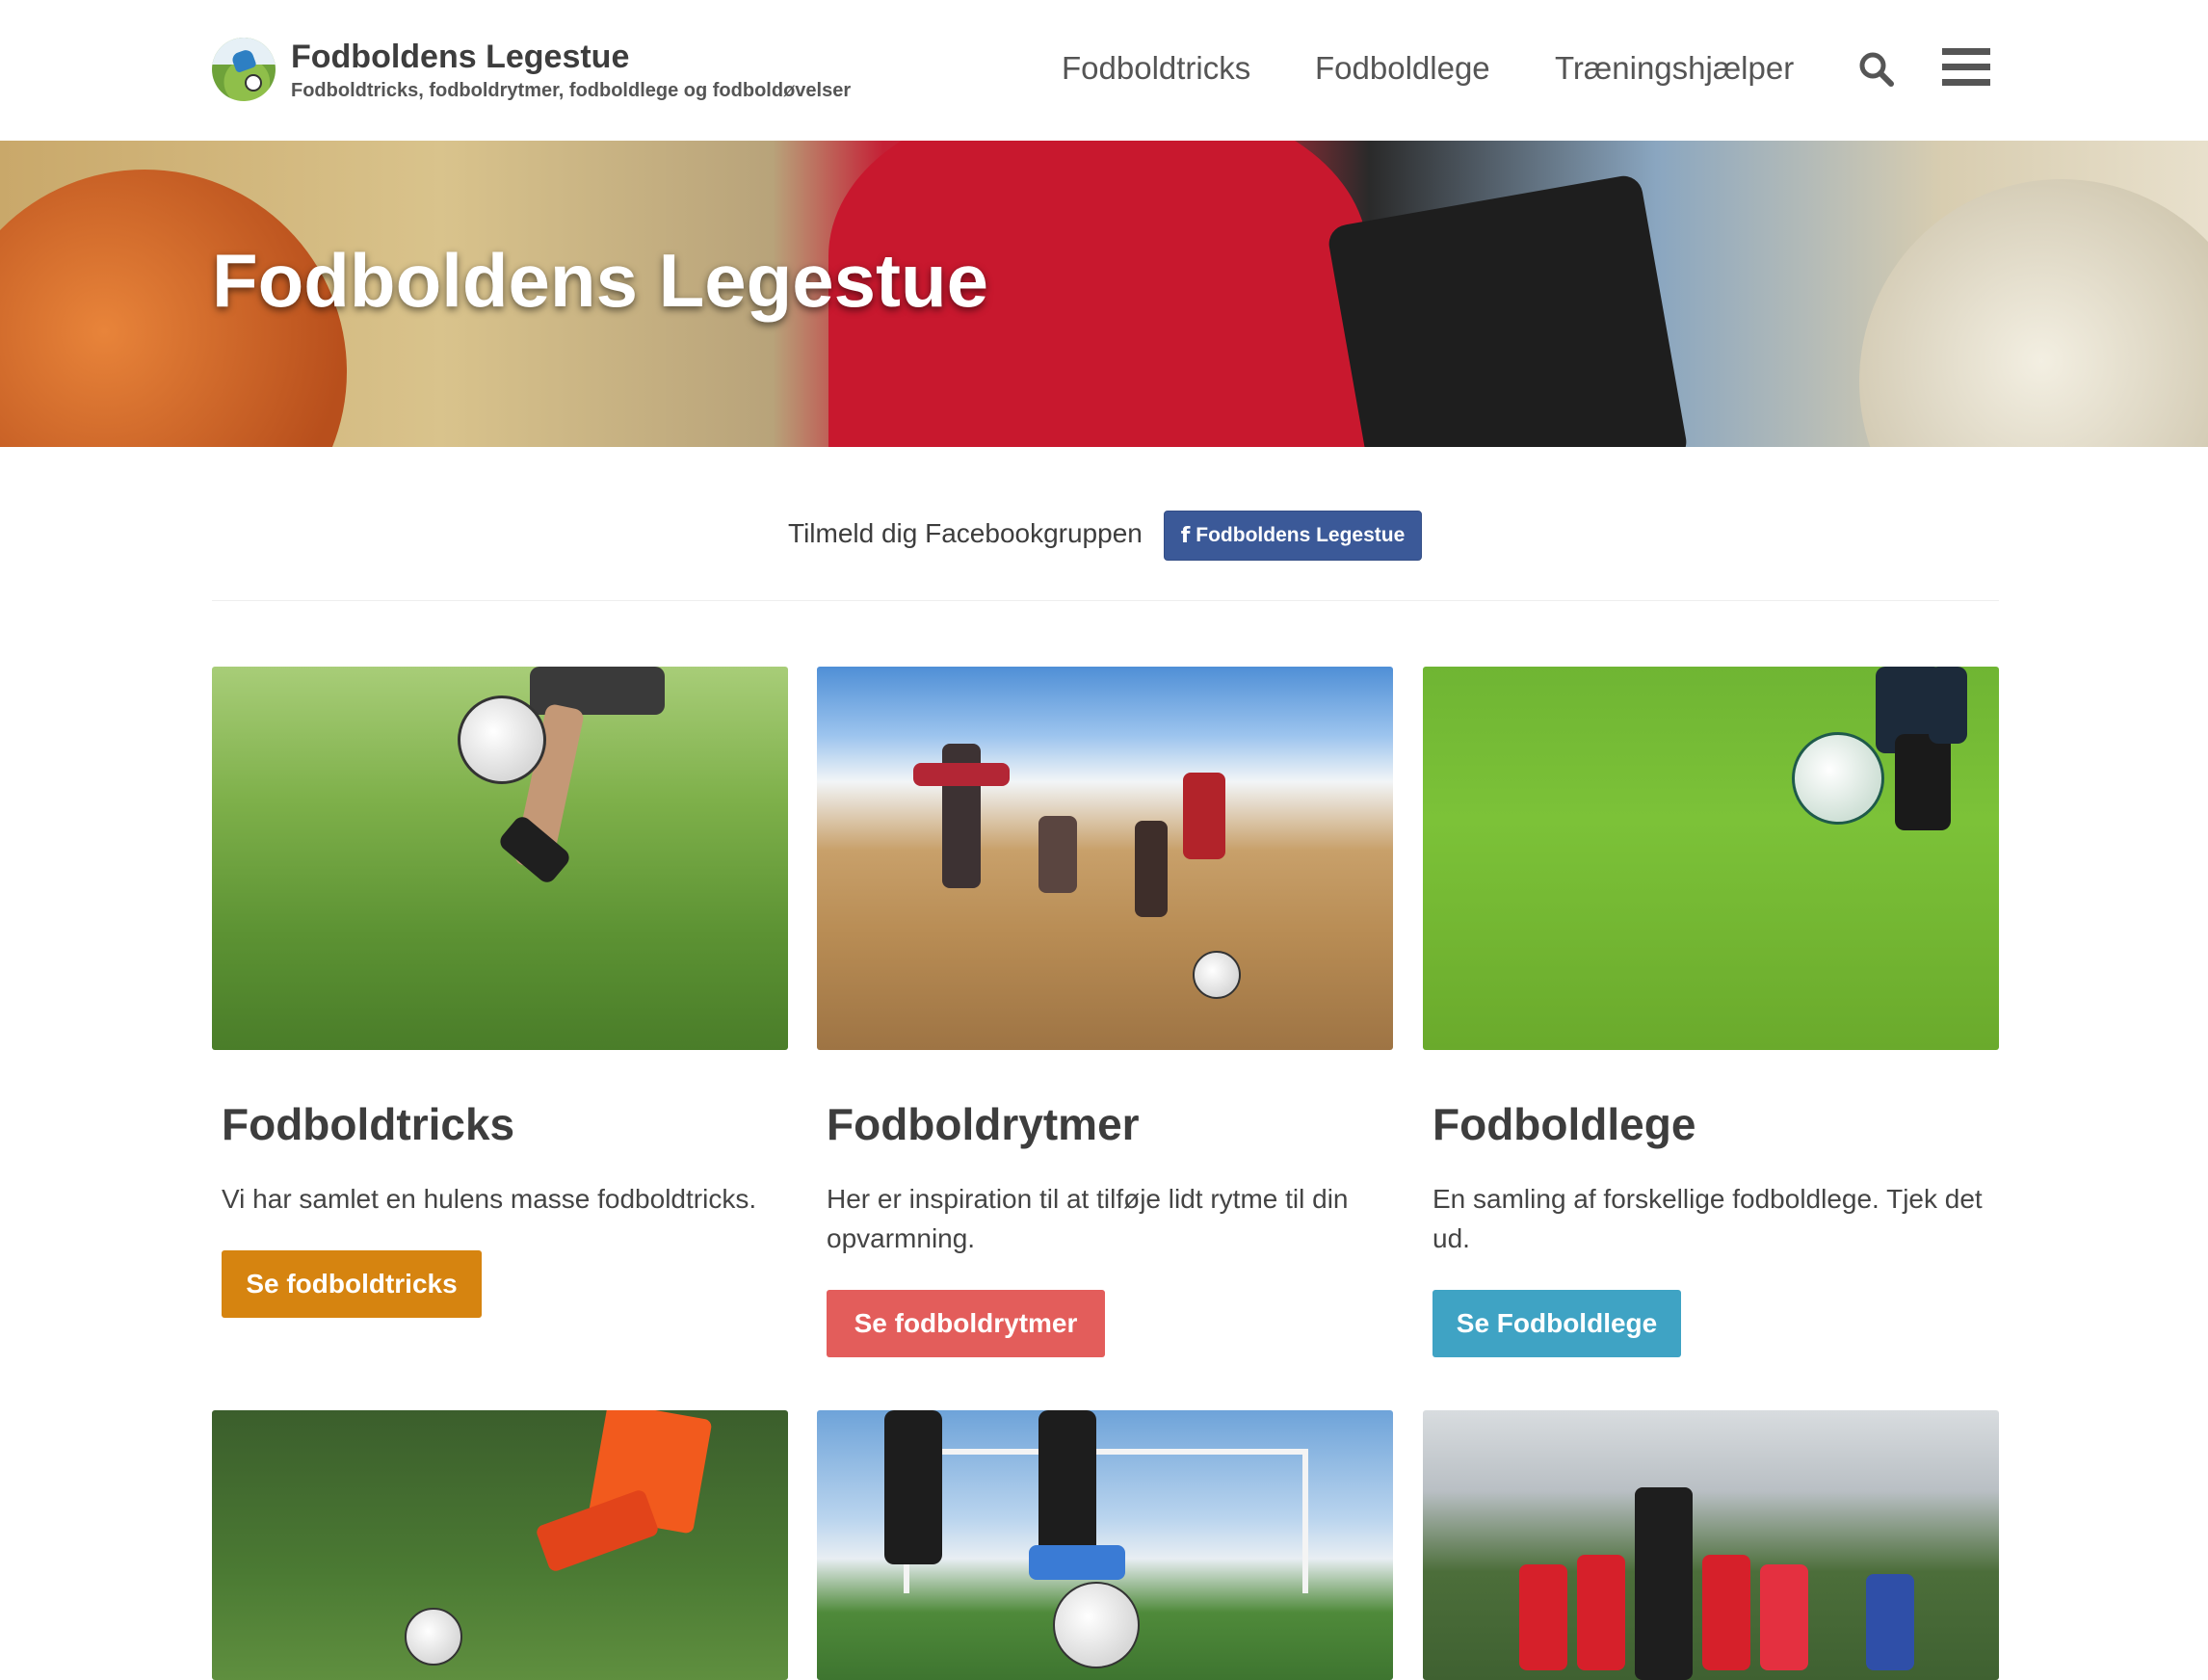  What do you see at coordinates (500, 859) in the screenshot?
I see `fodboldtricks-image` at bounding box center [500, 859].